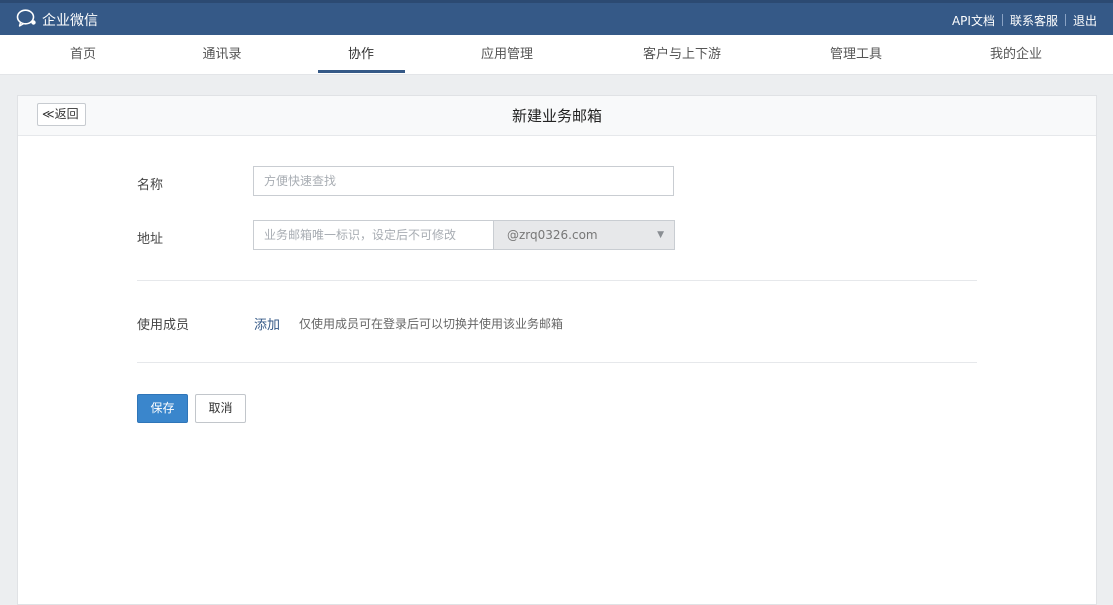 Image resolution: width=1113 pixels, height=605 pixels. What do you see at coordinates (220, 408) in the screenshot?
I see `cancel-button: 取消` at bounding box center [220, 408].